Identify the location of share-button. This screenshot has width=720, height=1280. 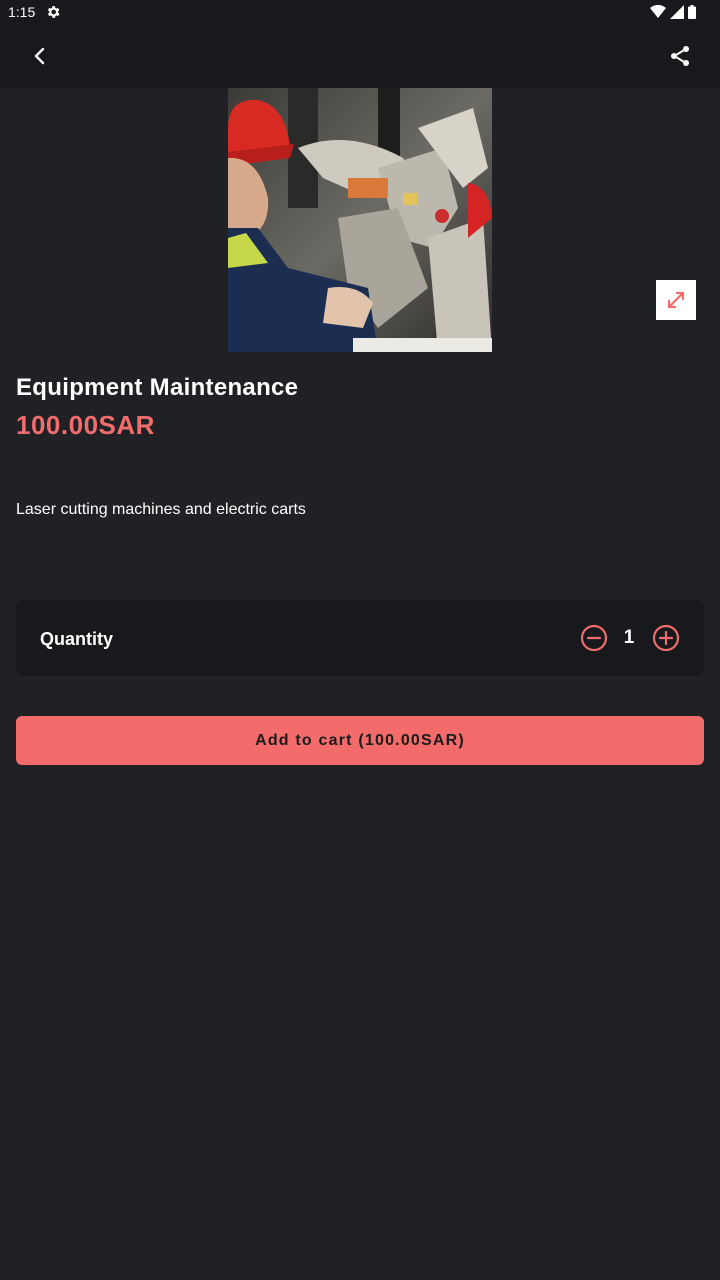
(680, 56).